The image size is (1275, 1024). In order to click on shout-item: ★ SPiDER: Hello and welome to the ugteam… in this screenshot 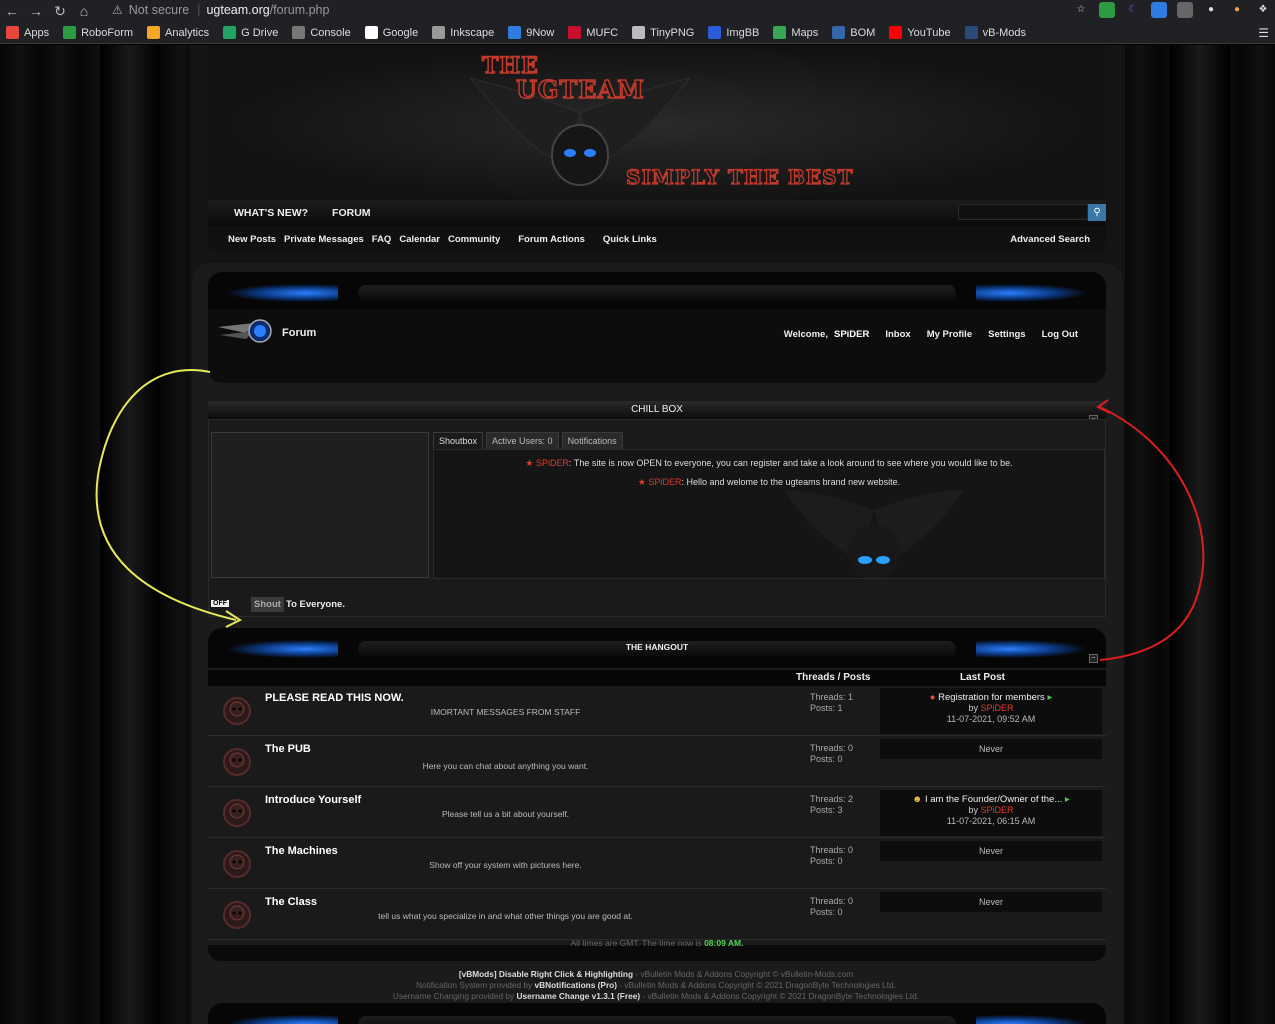, I will do `click(769, 482)`.